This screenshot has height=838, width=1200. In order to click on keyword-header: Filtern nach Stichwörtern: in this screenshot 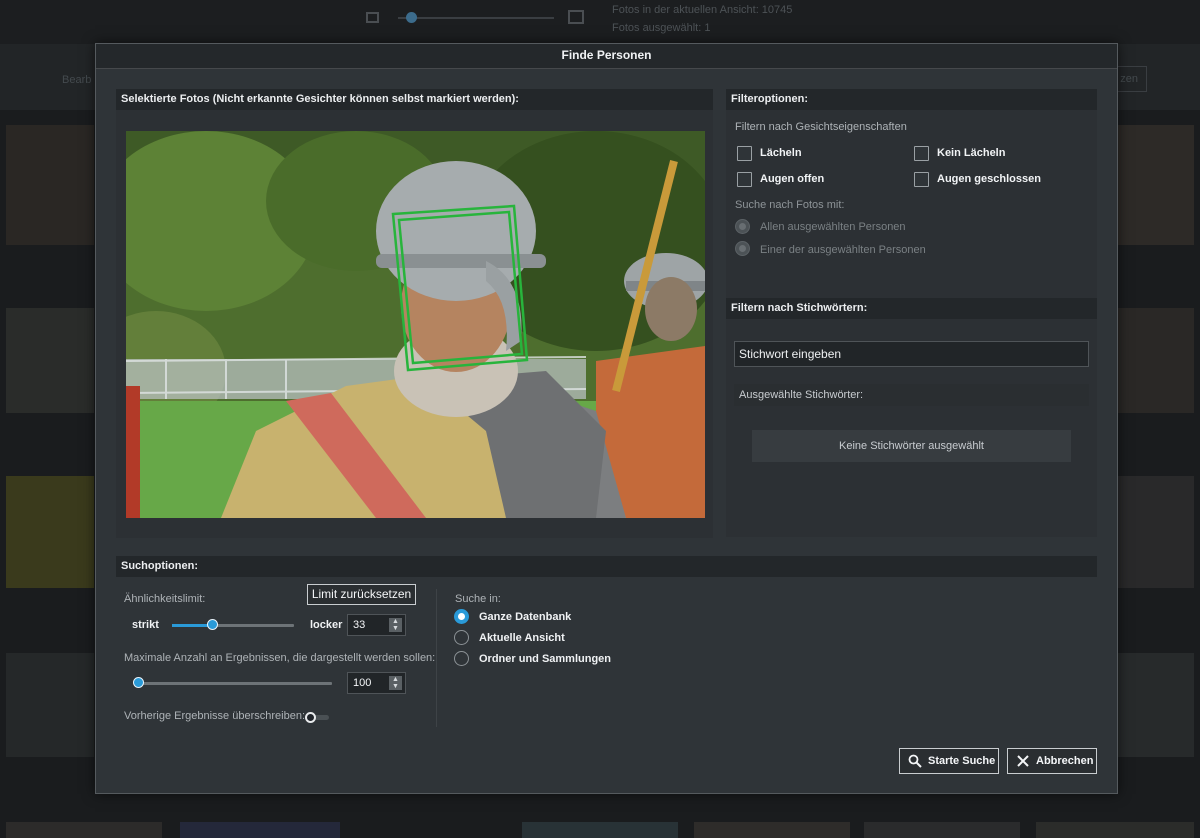, I will do `click(911, 308)`.